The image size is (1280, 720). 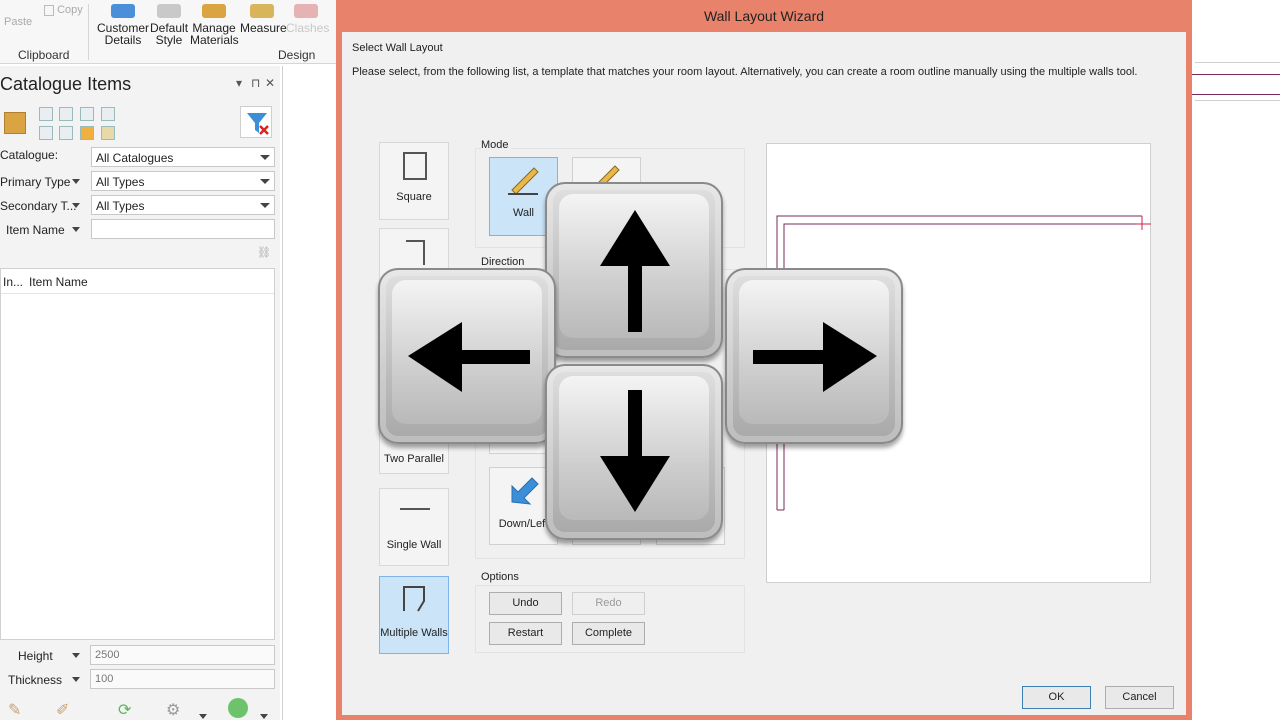 I want to click on left-arrow-icon, so click(x=469, y=357).